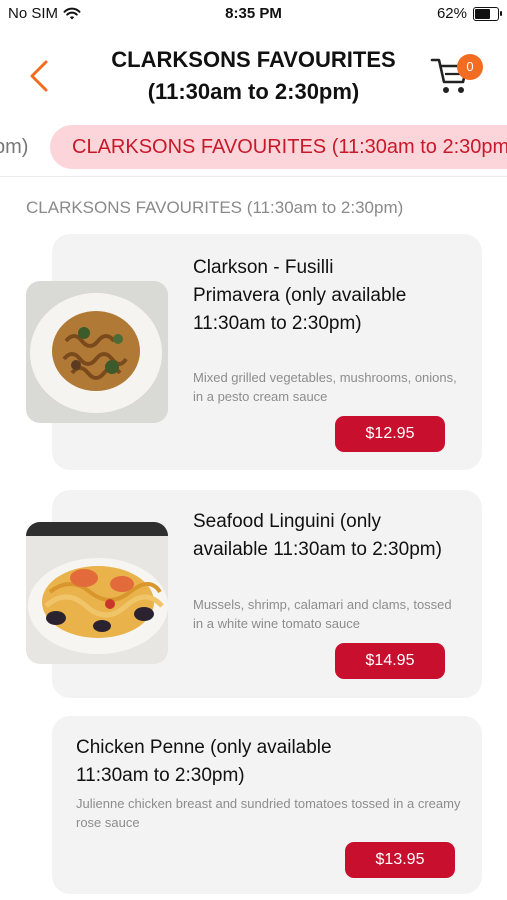 The width and height of the screenshot is (507, 900). I want to click on page-title: CLARKSONS FAVOURITES (11:30am to 2:30pm), so click(253, 76).